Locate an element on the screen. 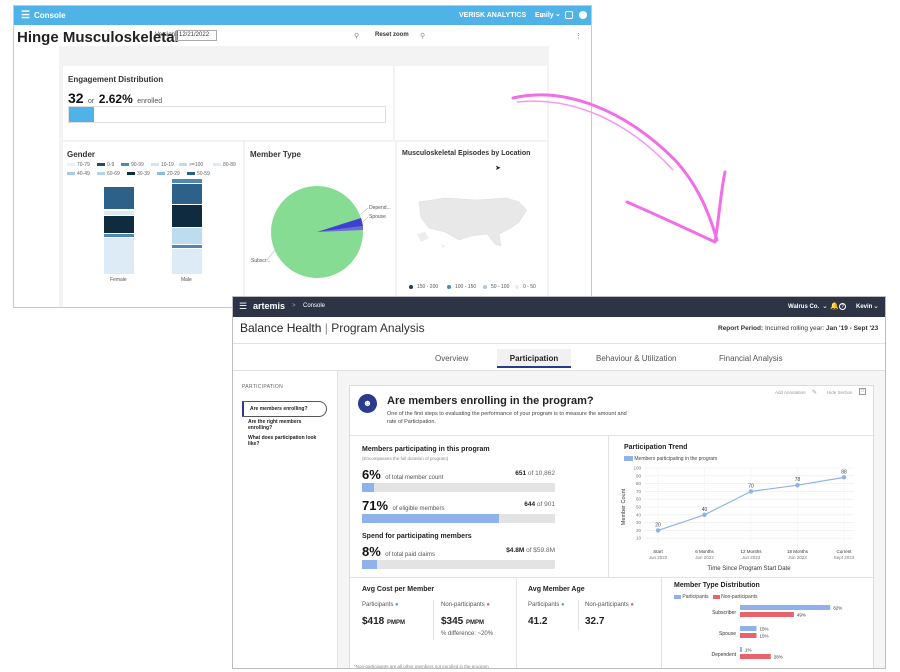 The height and width of the screenshot is (672, 900). legend-label: 20-29 is located at coordinates (173, 174).